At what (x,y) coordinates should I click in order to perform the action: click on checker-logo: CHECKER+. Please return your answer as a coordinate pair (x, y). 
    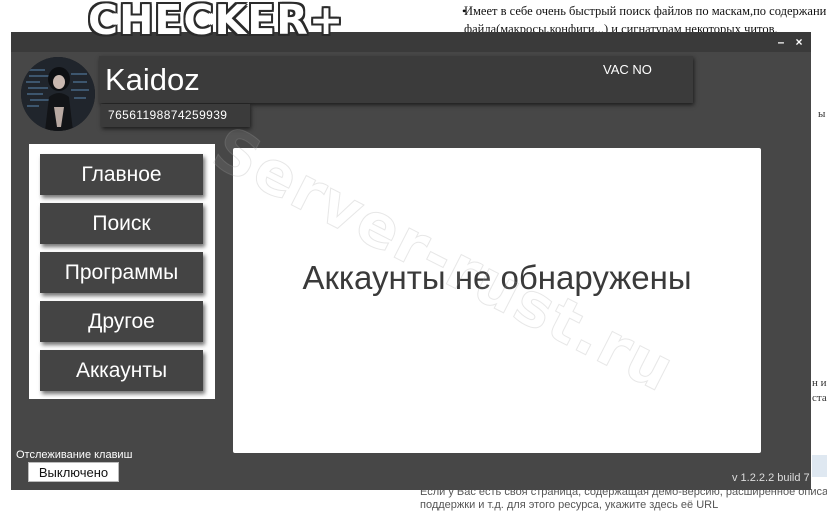
    Looking at the image, I should click on (216, 22).